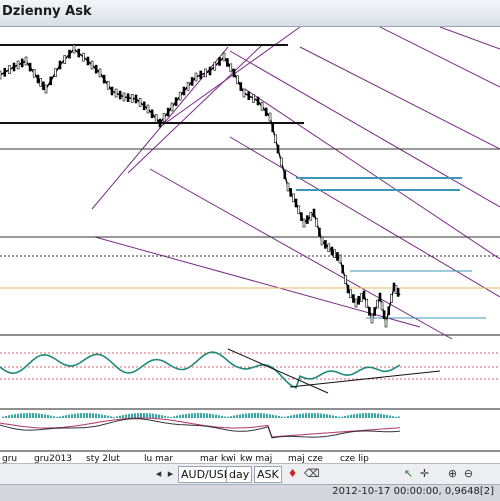  I want to click on x-tick-label: cze lip, so click(354, 458).